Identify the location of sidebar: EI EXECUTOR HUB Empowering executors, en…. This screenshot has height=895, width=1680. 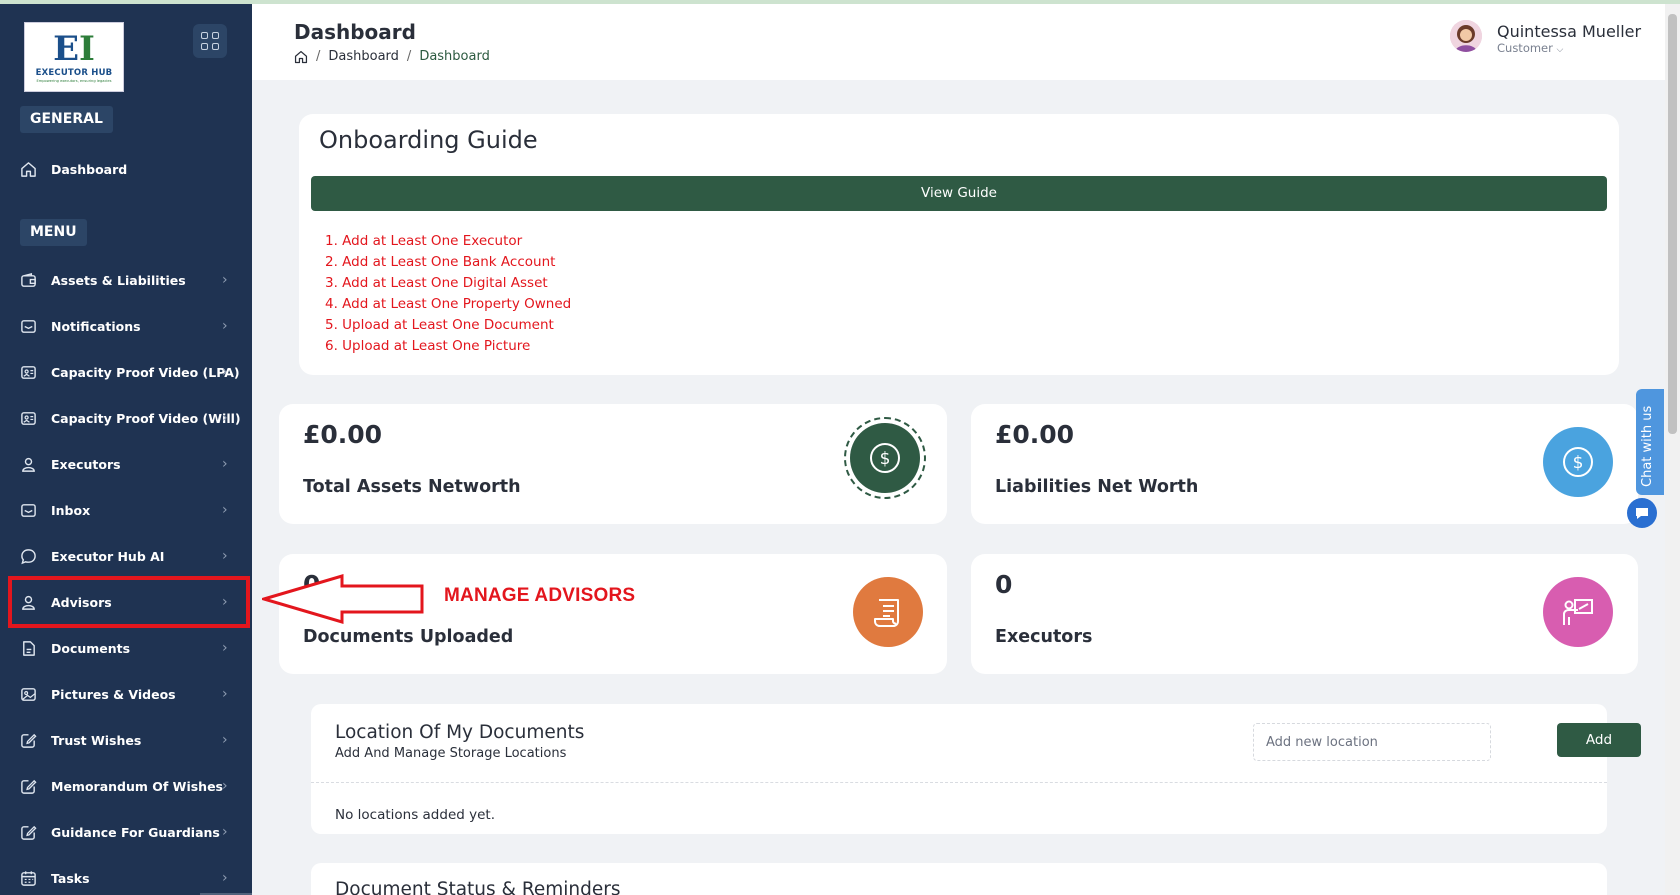
(126, 449).